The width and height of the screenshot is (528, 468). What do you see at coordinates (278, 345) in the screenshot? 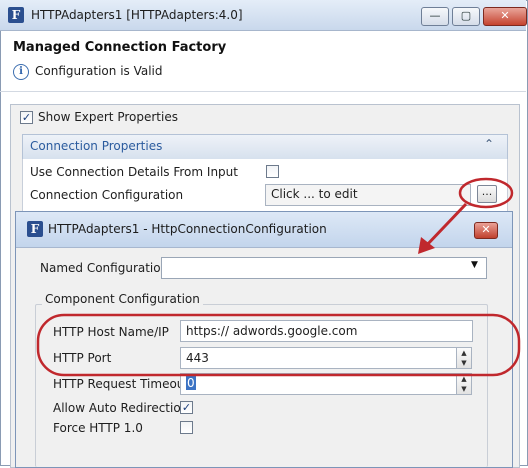
I see `host-port-highlight-ellipse` at bounding box center [278, 345].